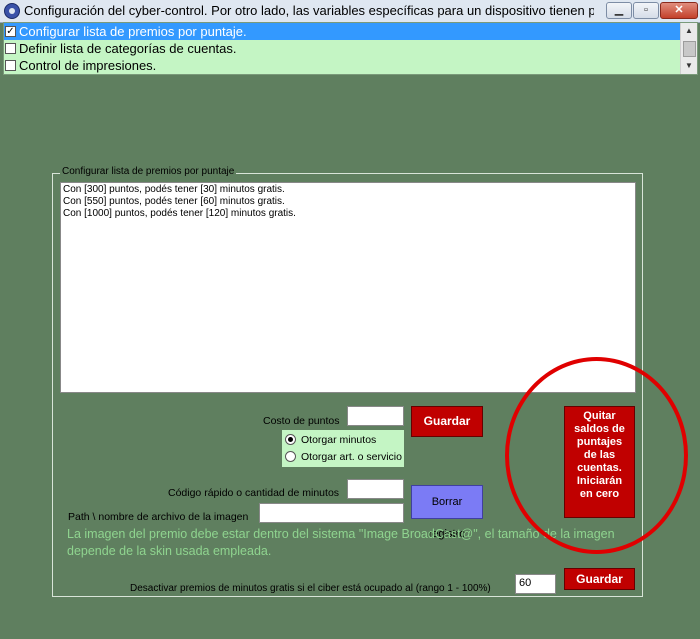 This screenshot has height=639, width=700. I want to click on task-item-label: Definir lista de categorías de cuentas., so click(128, 48).